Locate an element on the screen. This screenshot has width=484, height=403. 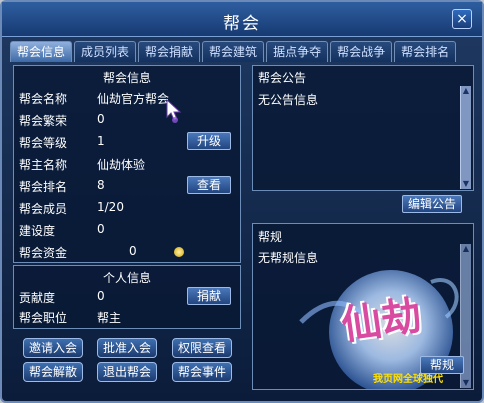
guild-level-value: 1 is located at coordinates (101, 141).